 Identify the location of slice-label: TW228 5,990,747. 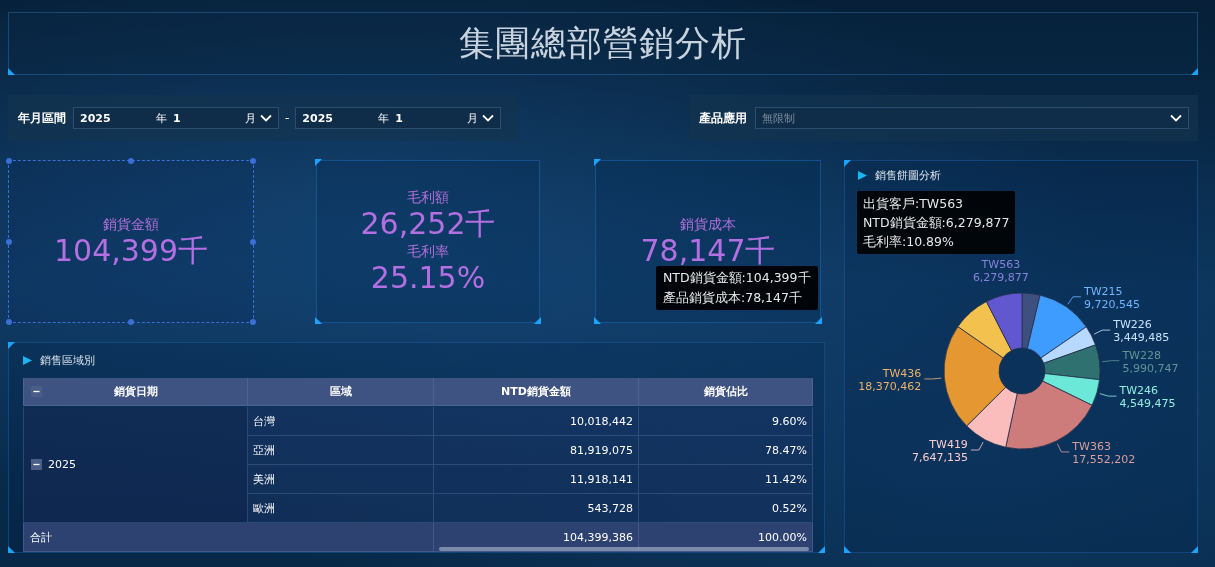
(1150, 361).